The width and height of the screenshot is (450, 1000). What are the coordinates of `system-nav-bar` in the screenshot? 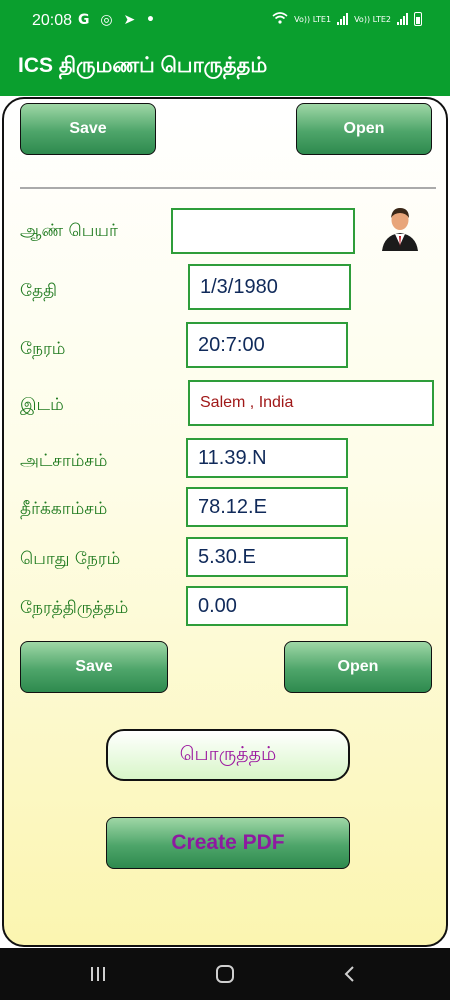 It's located at (225, 974).